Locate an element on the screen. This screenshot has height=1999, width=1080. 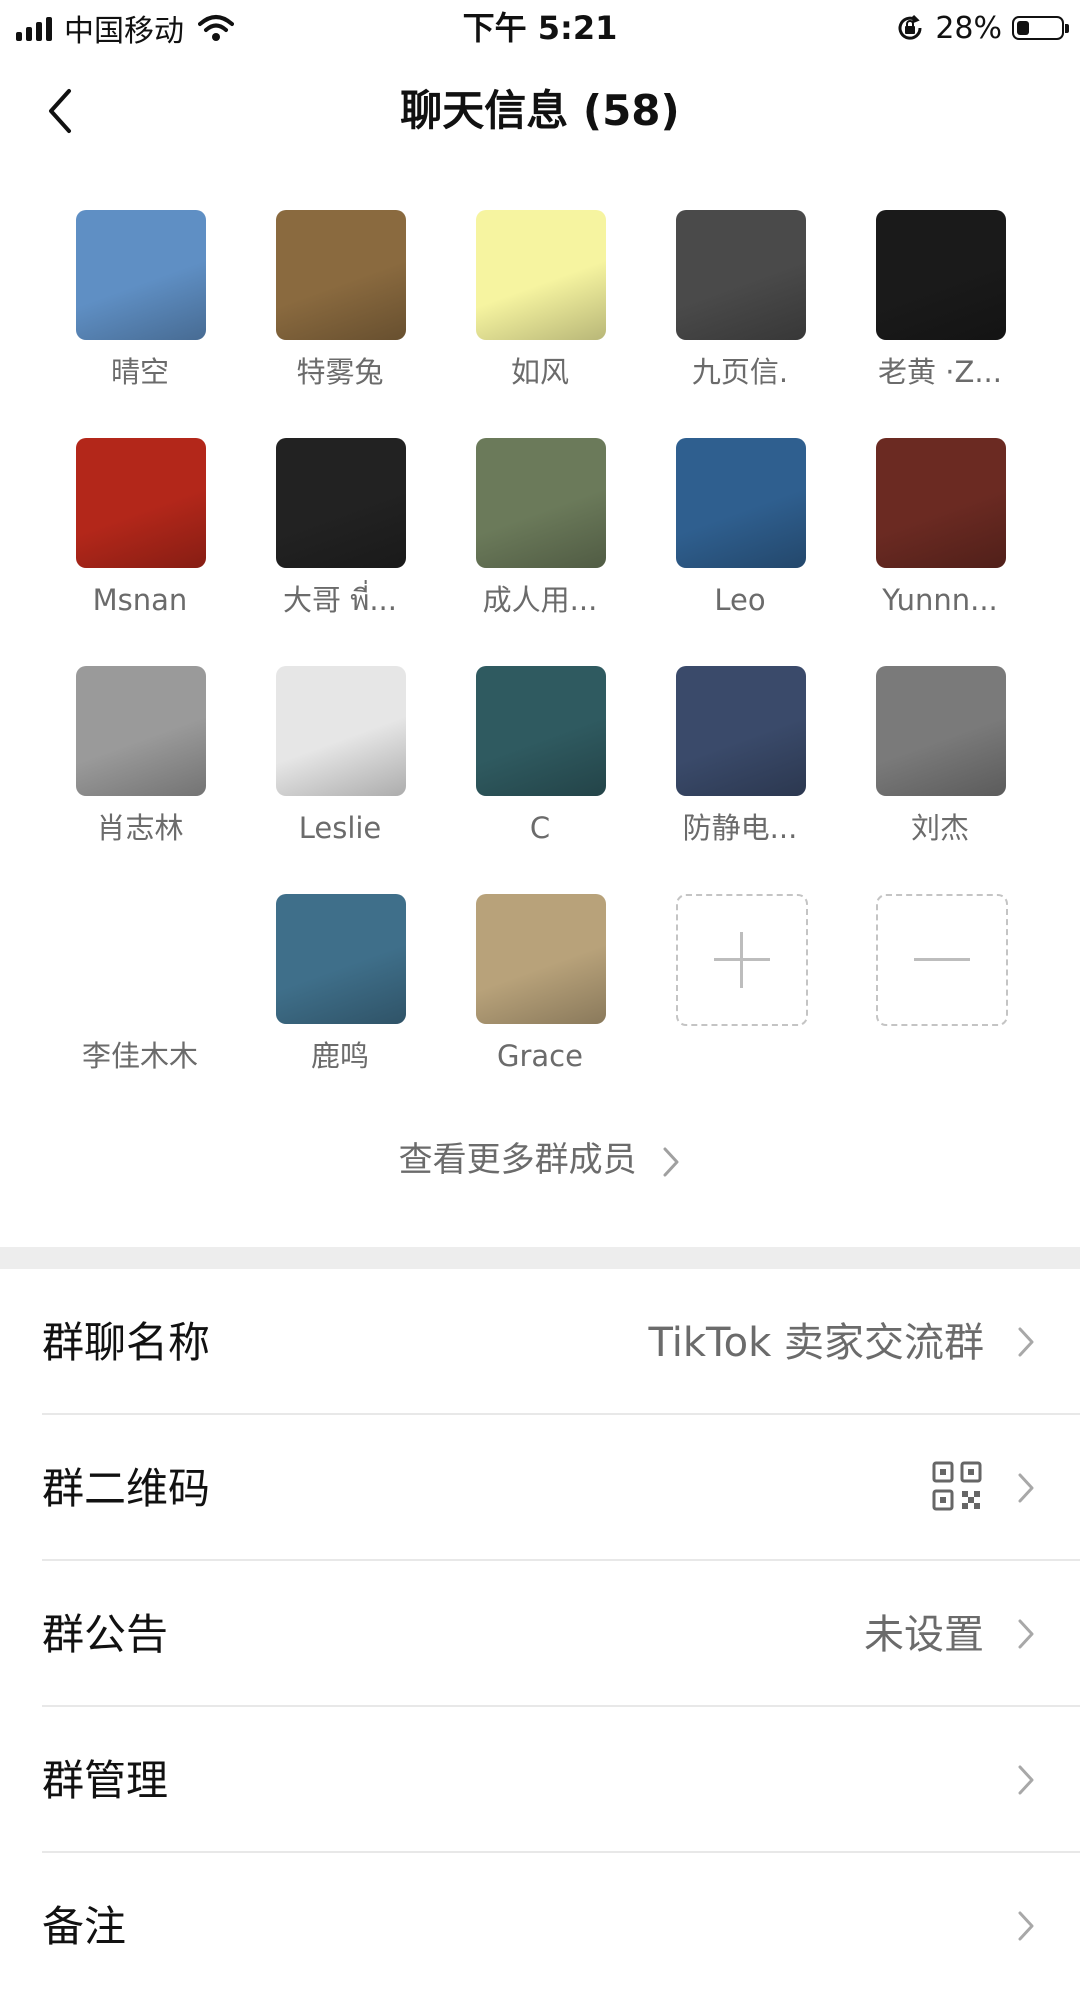
row-group-announcement: 群公告 未设置 is located at coordinates (540, 1634).